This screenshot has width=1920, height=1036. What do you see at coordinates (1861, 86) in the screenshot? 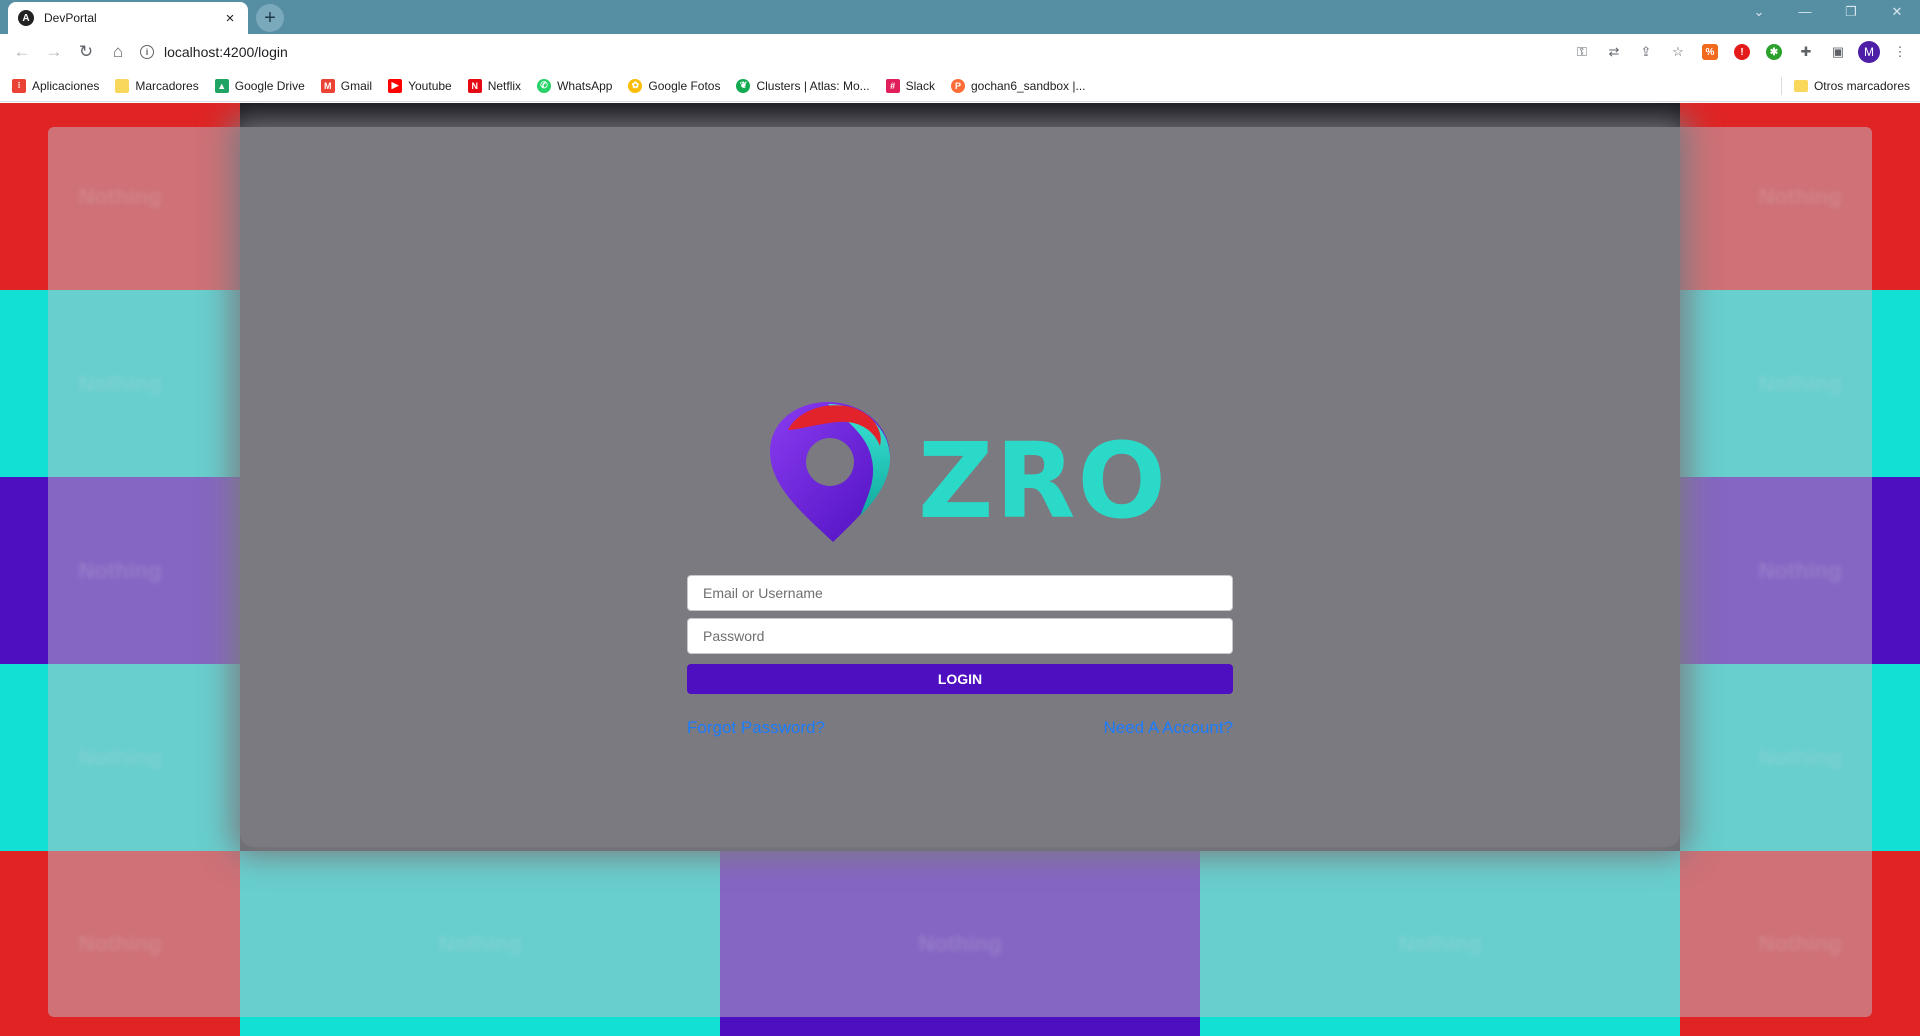
I see `other-bookmarks-label: Otros marcadores` at bounding box center [1861, 86].